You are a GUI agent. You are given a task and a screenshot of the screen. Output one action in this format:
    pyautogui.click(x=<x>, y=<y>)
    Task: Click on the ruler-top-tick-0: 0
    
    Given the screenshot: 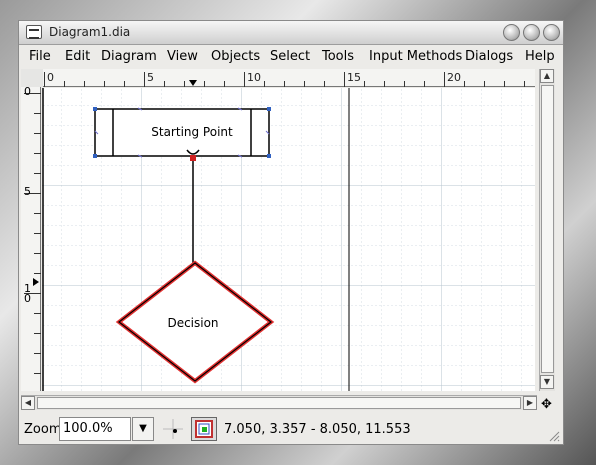 What is the action you would take?
    pyautogui.click(x=50, y=77)
    